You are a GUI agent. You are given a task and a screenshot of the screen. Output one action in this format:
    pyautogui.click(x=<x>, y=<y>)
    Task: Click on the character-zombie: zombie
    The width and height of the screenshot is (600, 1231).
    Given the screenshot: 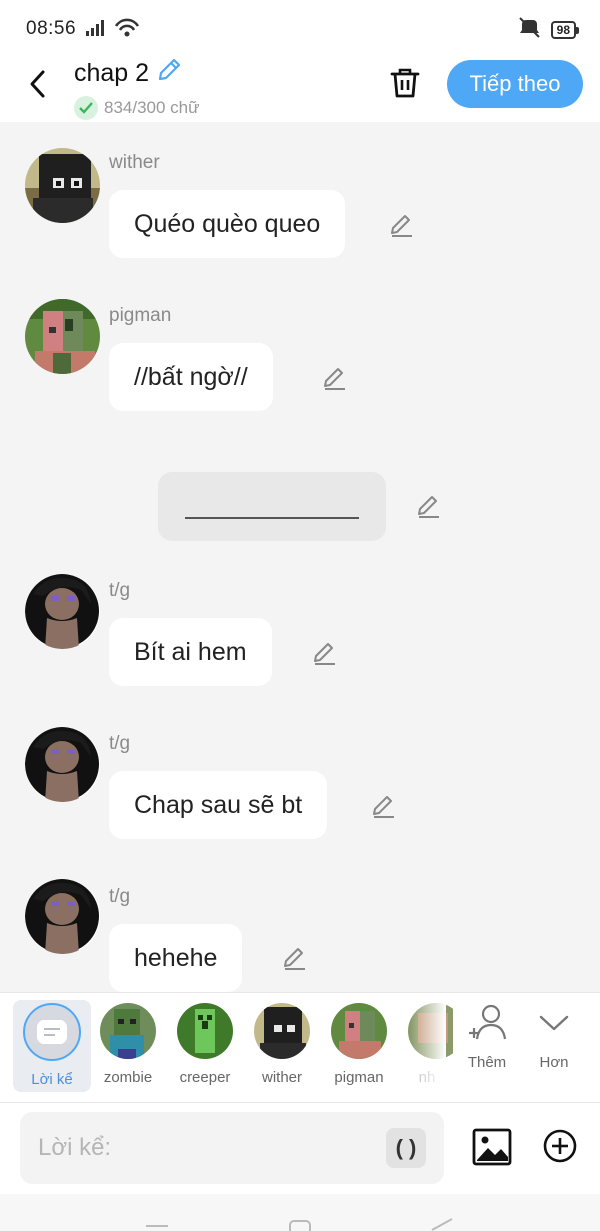 What is the action you would take?
    pyautogui.click(x=128, y=1044)
    